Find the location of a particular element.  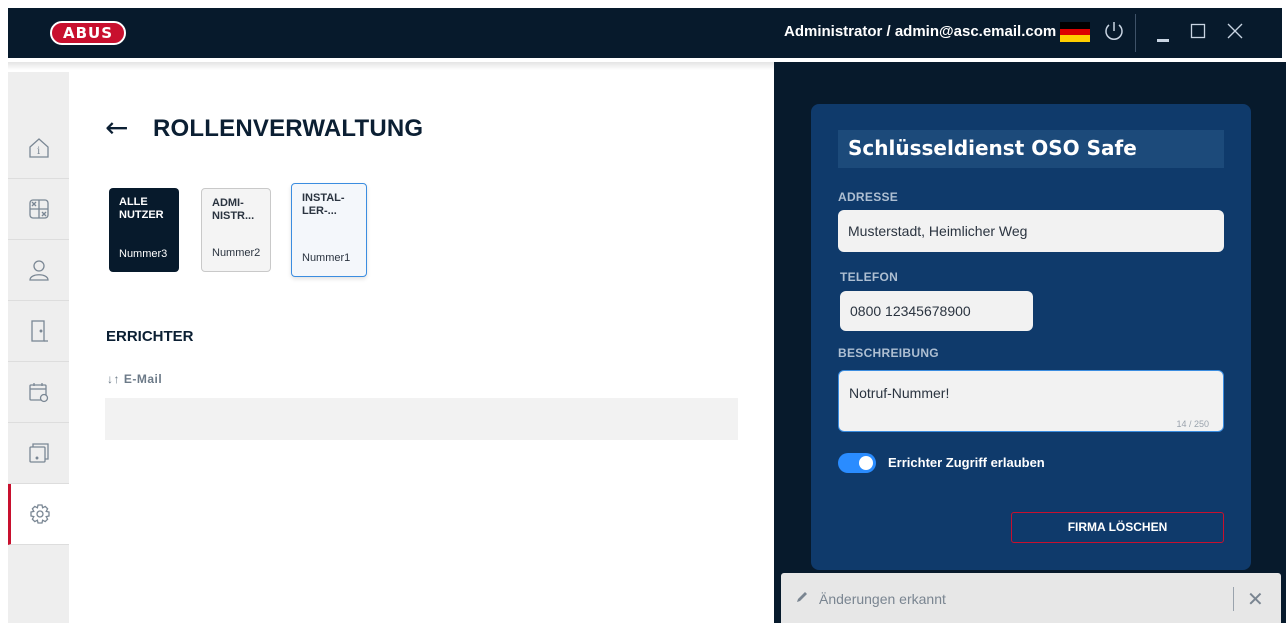

sidebar-item-schedule is located at coordinates (38, 392).